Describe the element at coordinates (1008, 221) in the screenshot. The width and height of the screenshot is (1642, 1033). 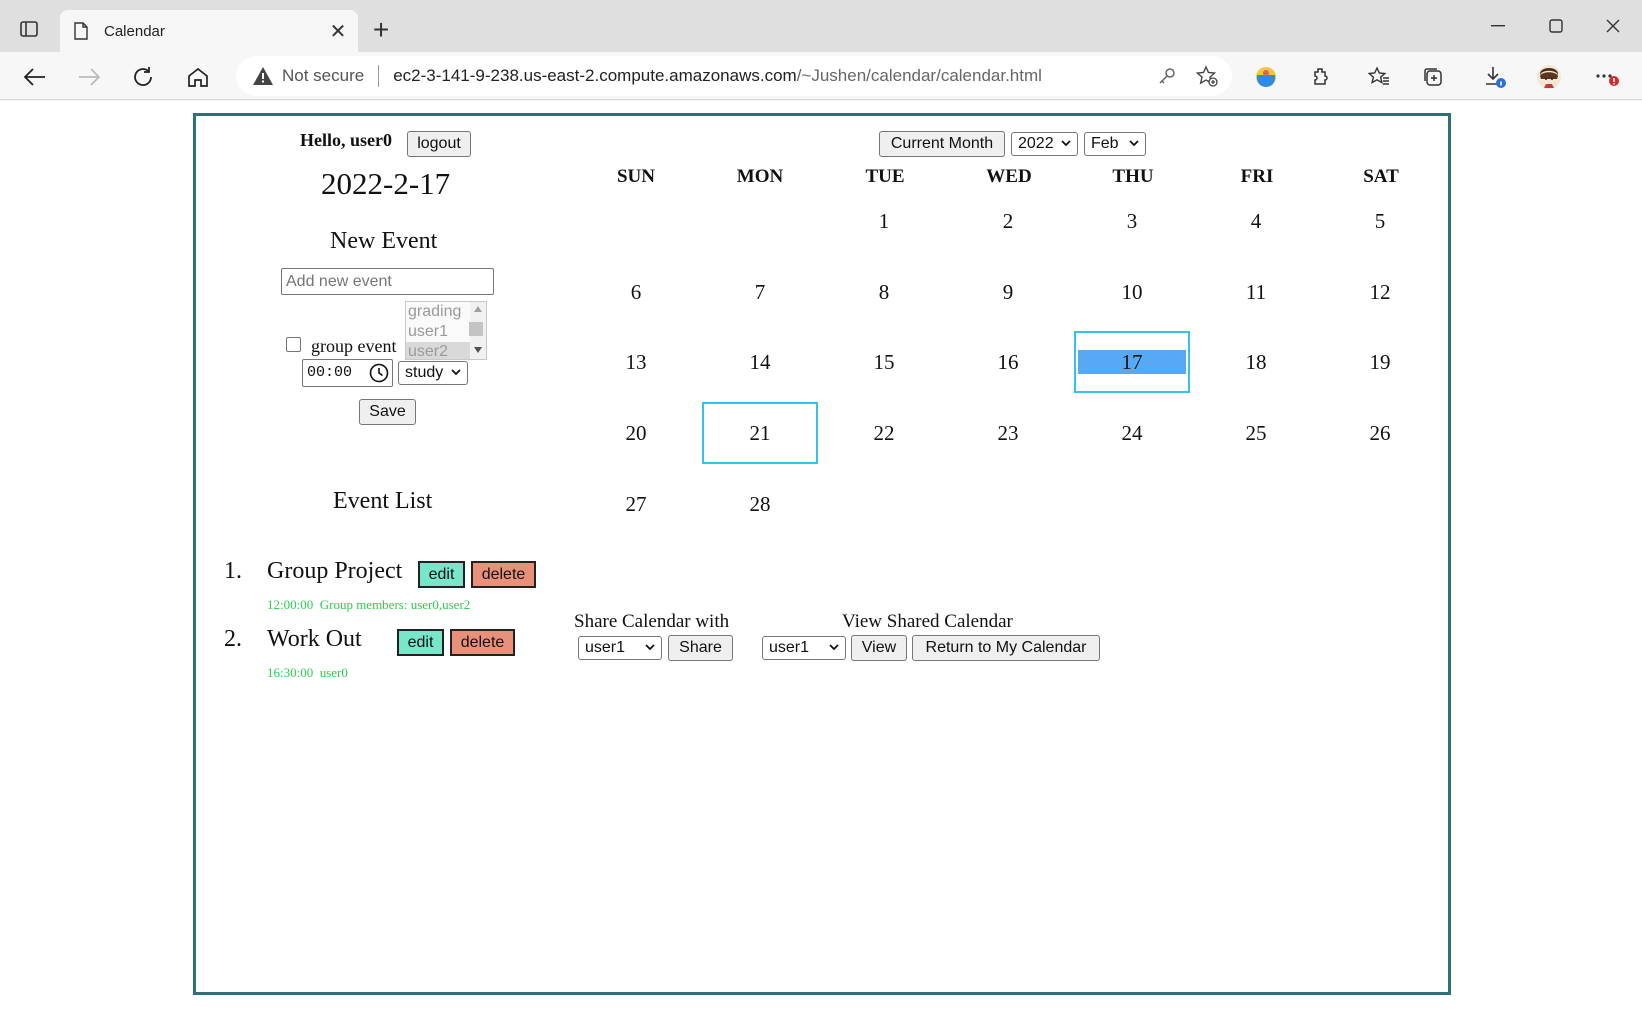
I see `calendar-day: 2` at that location.